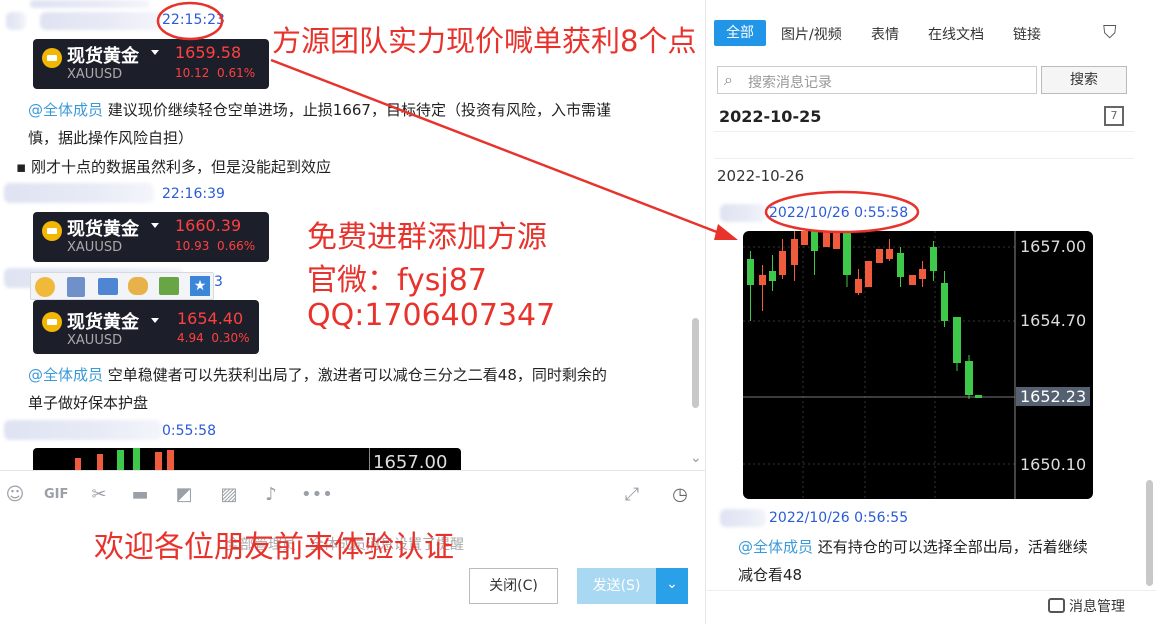  I want to click on promo-welcome: 欢迎各位朋友前来体验认证, so click(274, 547).